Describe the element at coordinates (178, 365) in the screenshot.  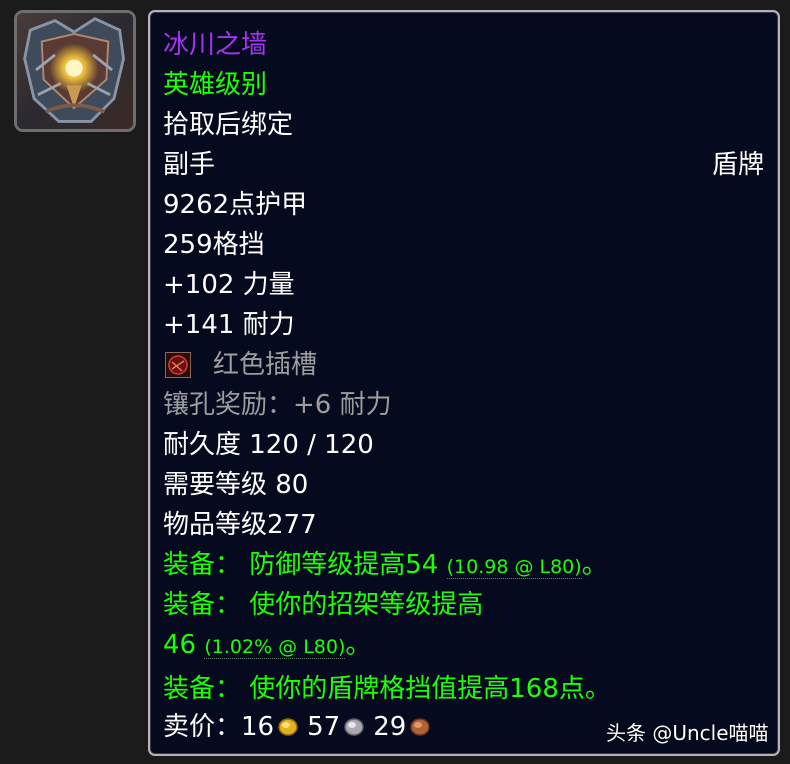
I see `red-socket-icon` at that location.